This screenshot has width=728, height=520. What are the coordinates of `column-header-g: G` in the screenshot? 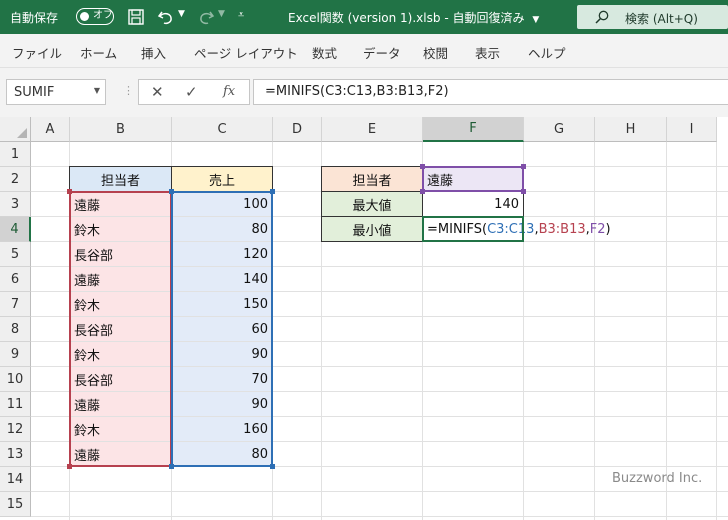 It's located at (559, 129).